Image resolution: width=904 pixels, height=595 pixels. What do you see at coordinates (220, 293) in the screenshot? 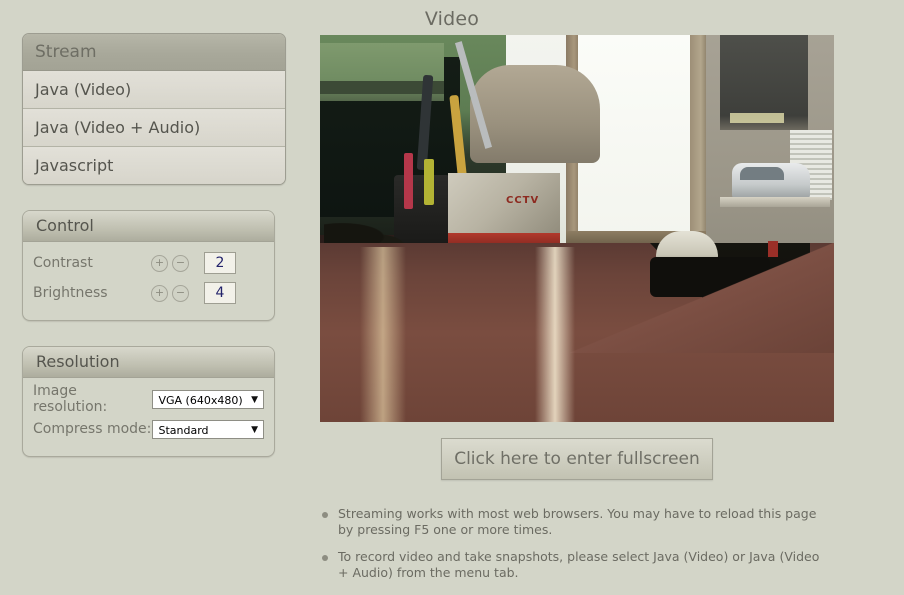
I see `brightness-value-input: 4` at bounding box center [220, 293].